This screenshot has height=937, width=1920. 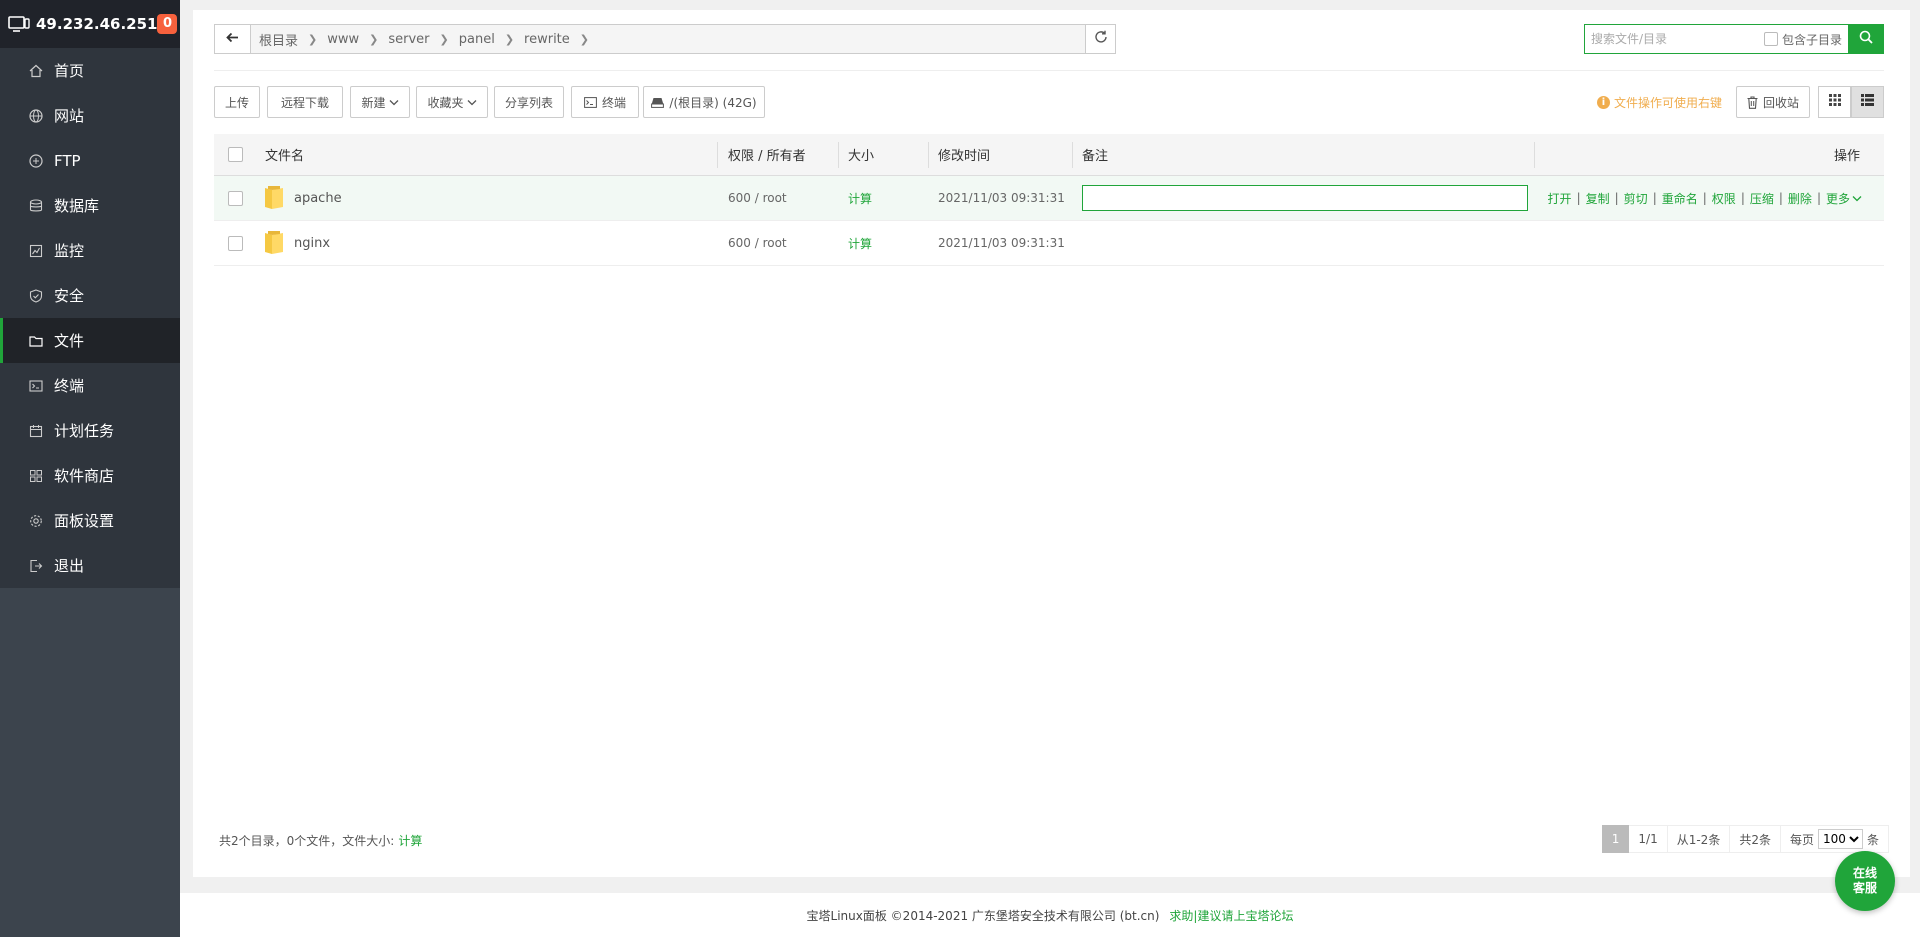 I want to click on sidebar-item-logout: 退出, so click(x=90, y=565).